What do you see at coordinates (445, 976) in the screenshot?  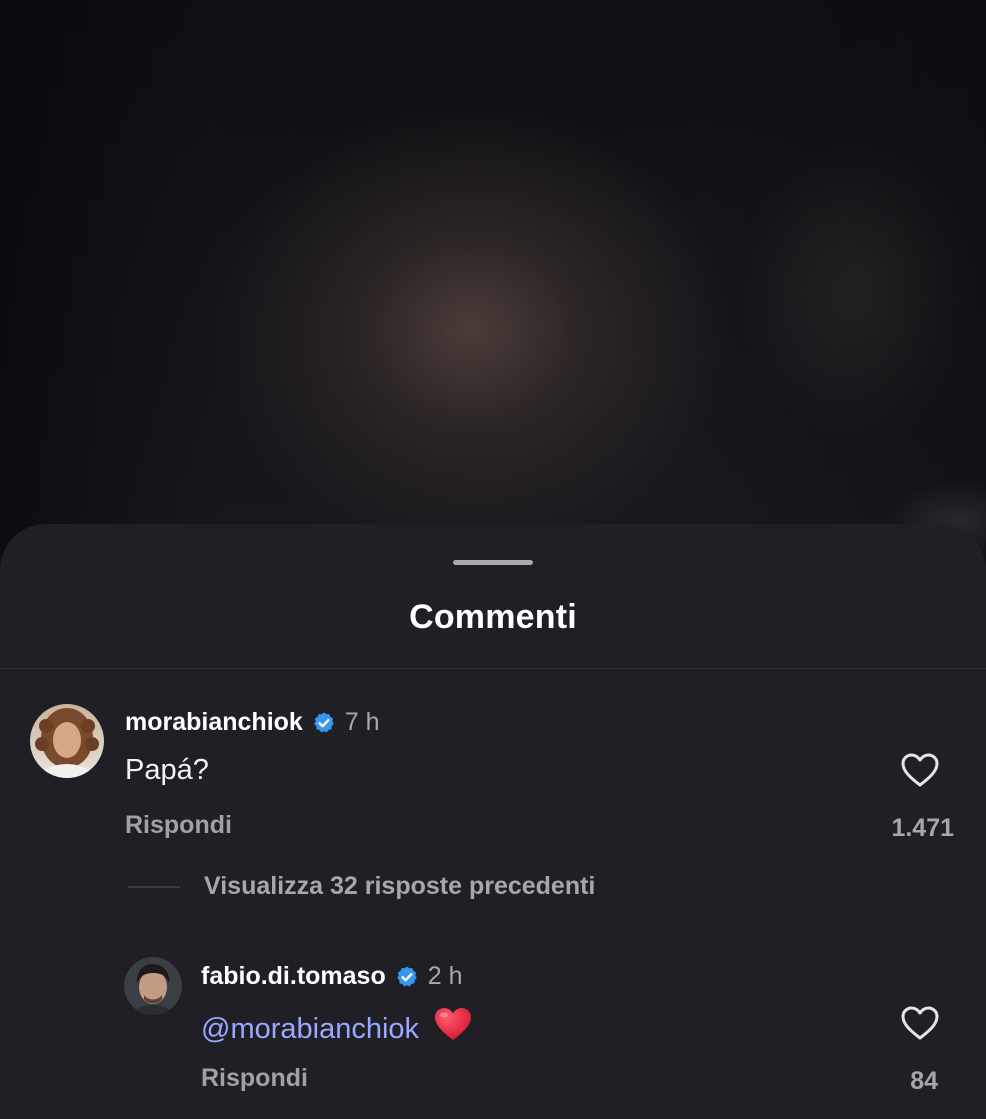 I see `reply-time: 2 h` at bounding box center [445, 976].